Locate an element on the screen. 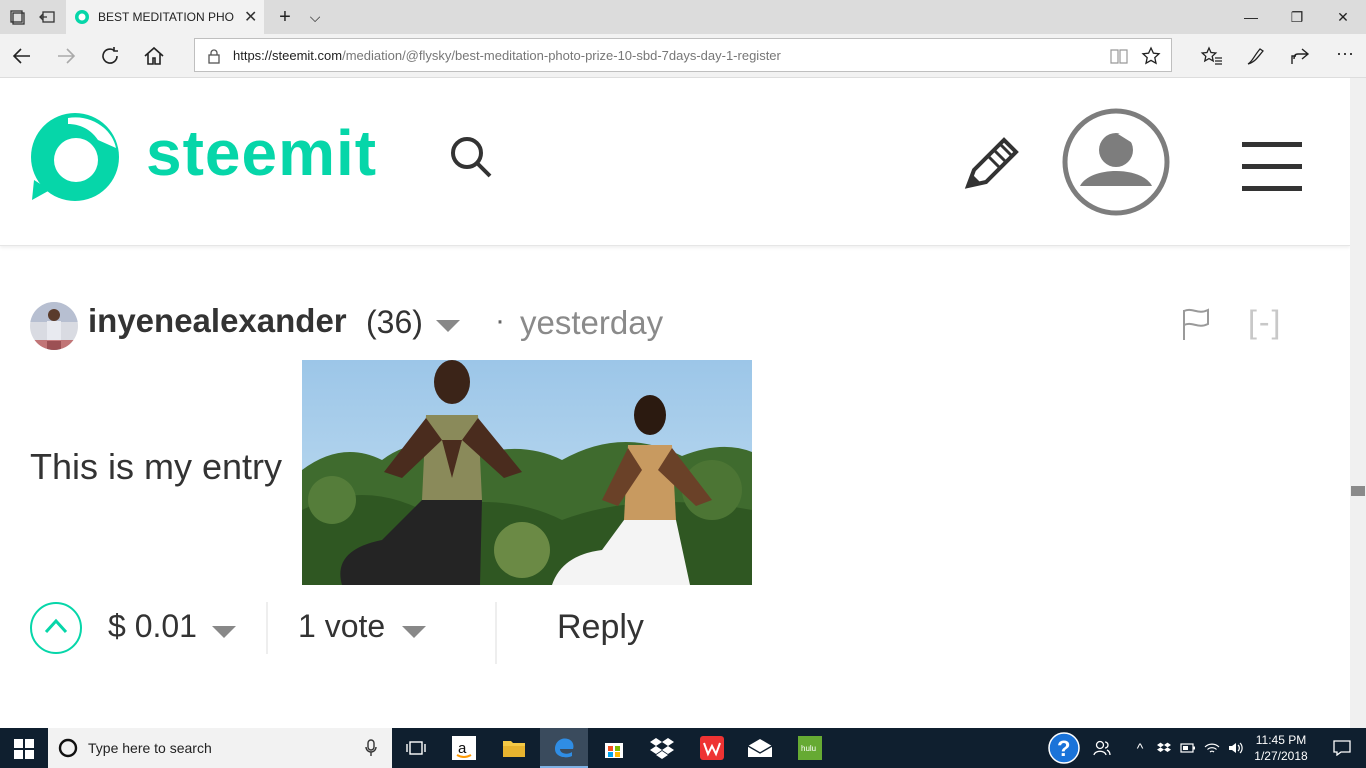  edge-browser-icon is located at coordinates (564, 748).